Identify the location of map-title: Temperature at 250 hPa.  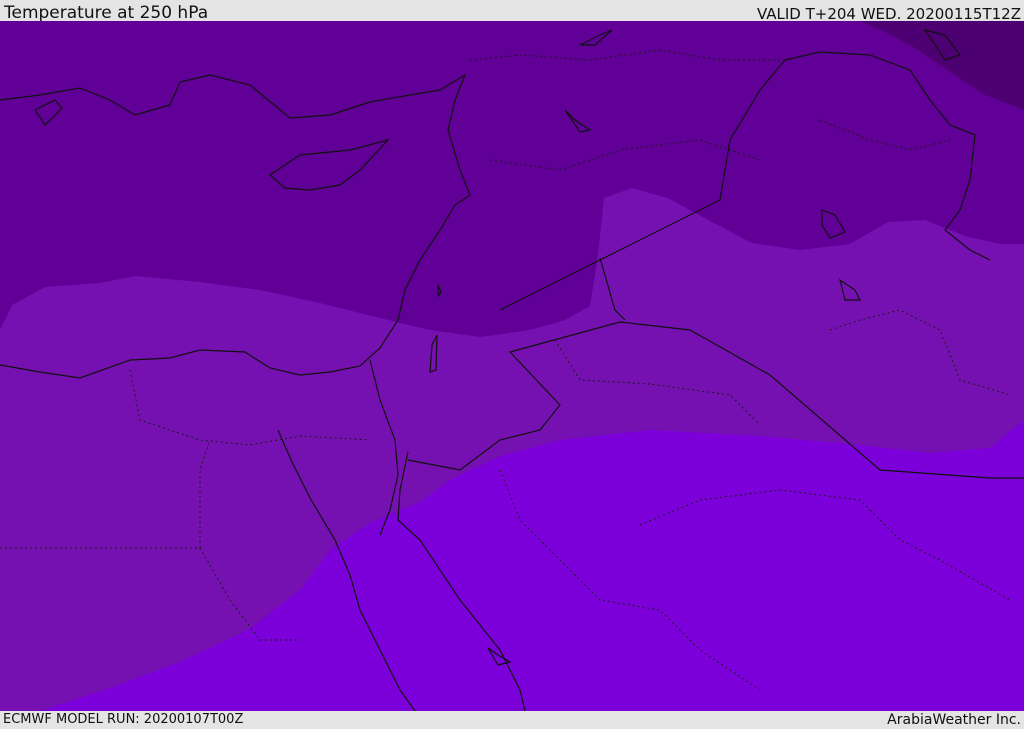
(106, 13).